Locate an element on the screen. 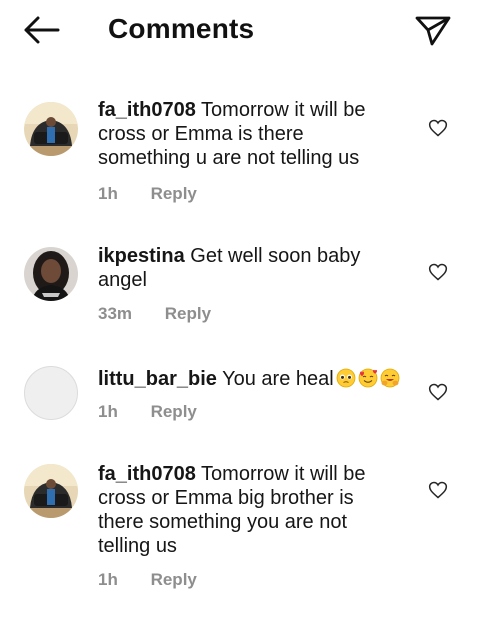 The width and height of the screenshot is (480, 624). comment-text: littu_bar_bie You are heal is located at coordinates (258, 379).